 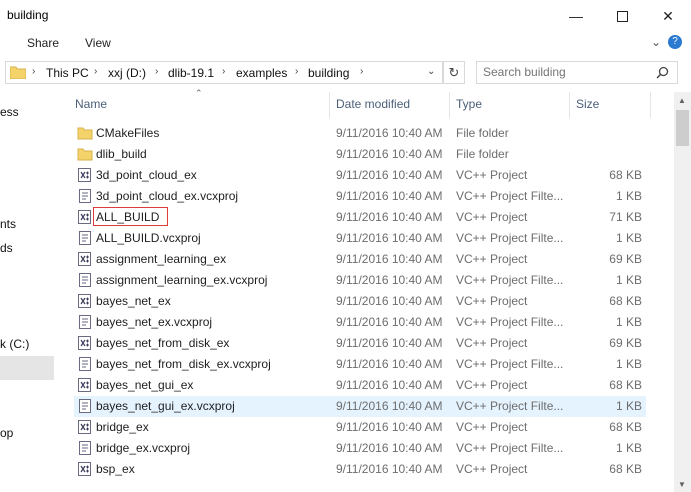 I want to click on scrollbar-thumb, so click(x=682, y=128).